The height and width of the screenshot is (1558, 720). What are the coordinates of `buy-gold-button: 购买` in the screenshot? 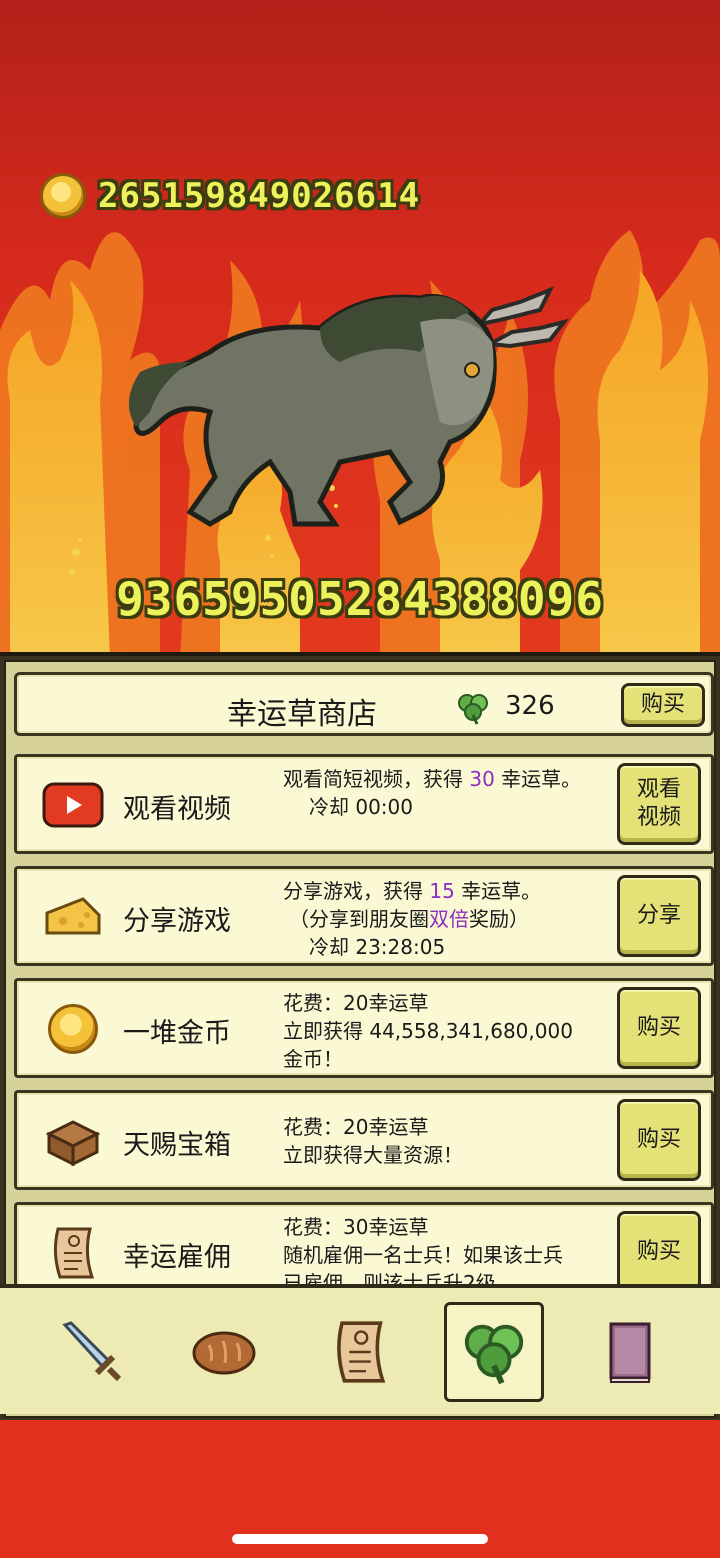 It's located at (659, 1028).